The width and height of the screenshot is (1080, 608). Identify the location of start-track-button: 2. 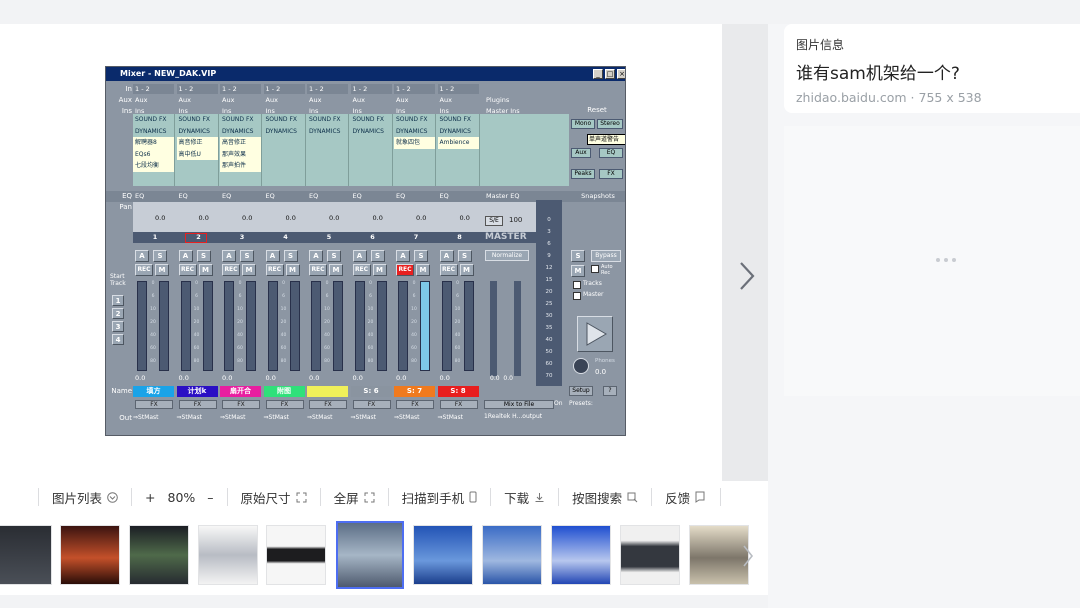
(118, 313).